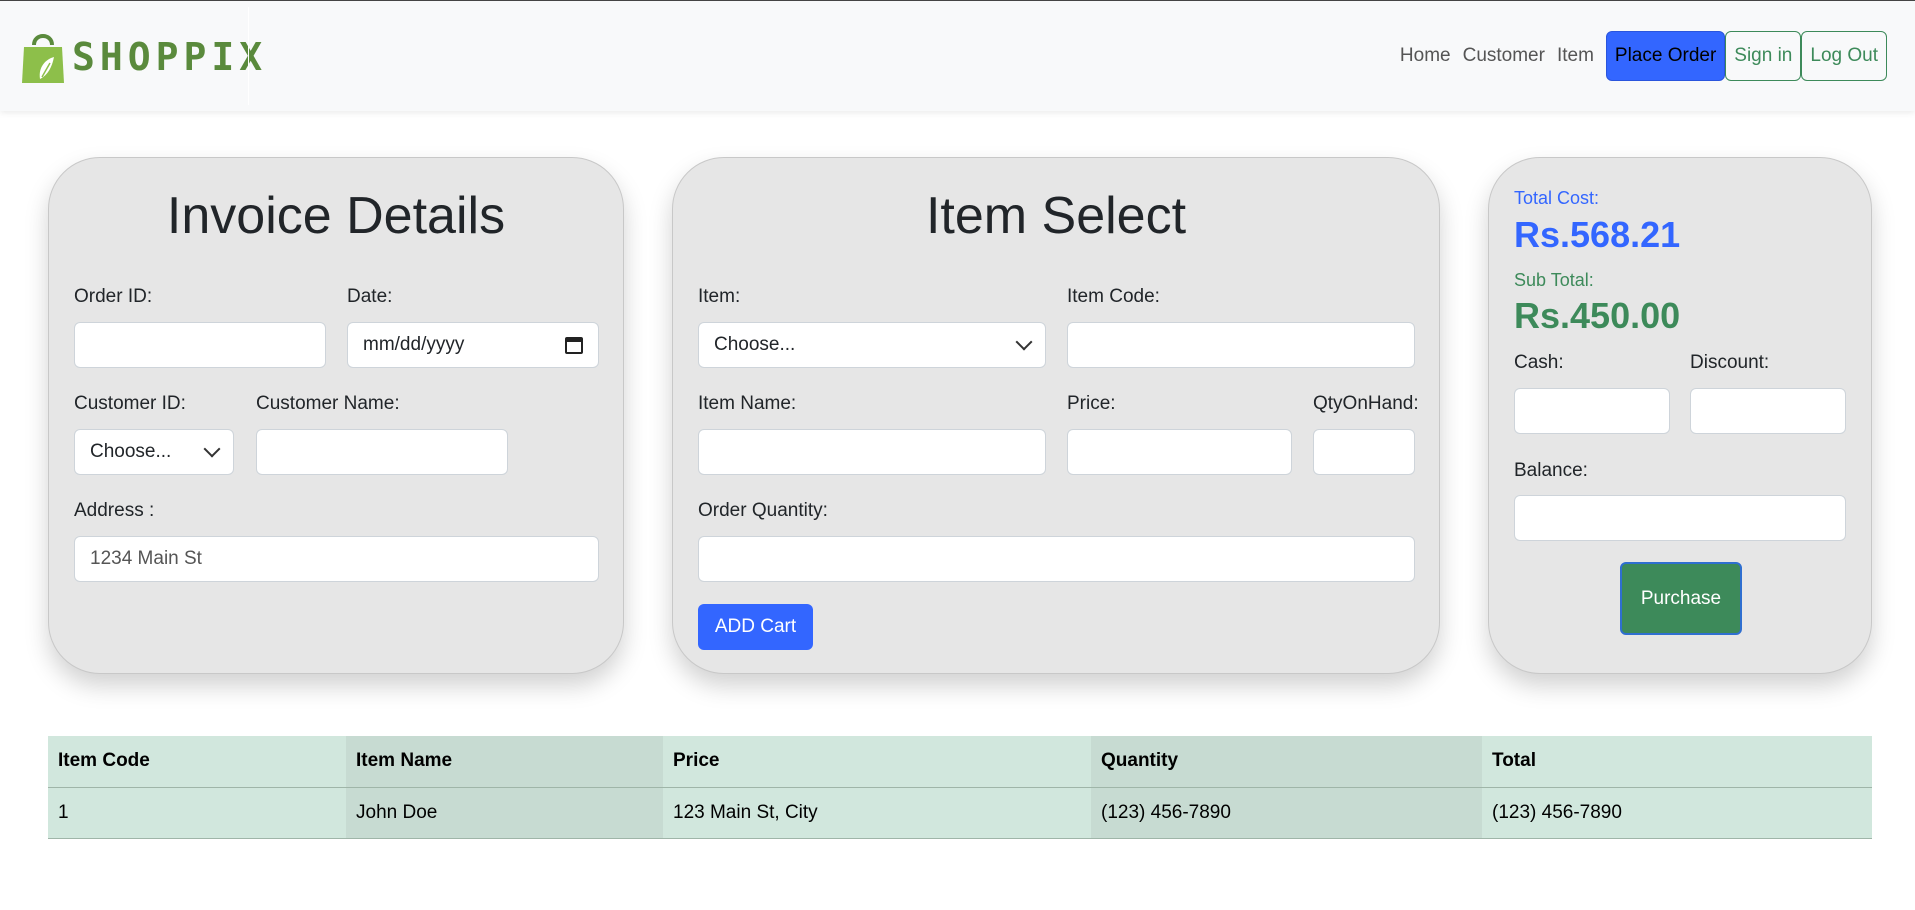  What do you see at coordinates (1286, 762) in the screenshot?
I see `column-header-quantity: Quantity` at bounding box center [1286, 762].